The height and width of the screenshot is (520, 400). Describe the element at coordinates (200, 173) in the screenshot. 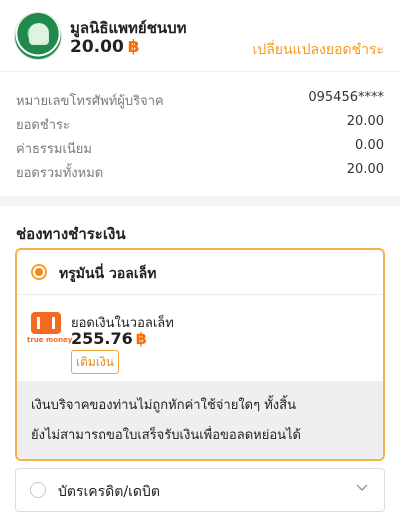

I see `detail-row-total: ยอดรวมทั้งหมด 20.00` at that location.